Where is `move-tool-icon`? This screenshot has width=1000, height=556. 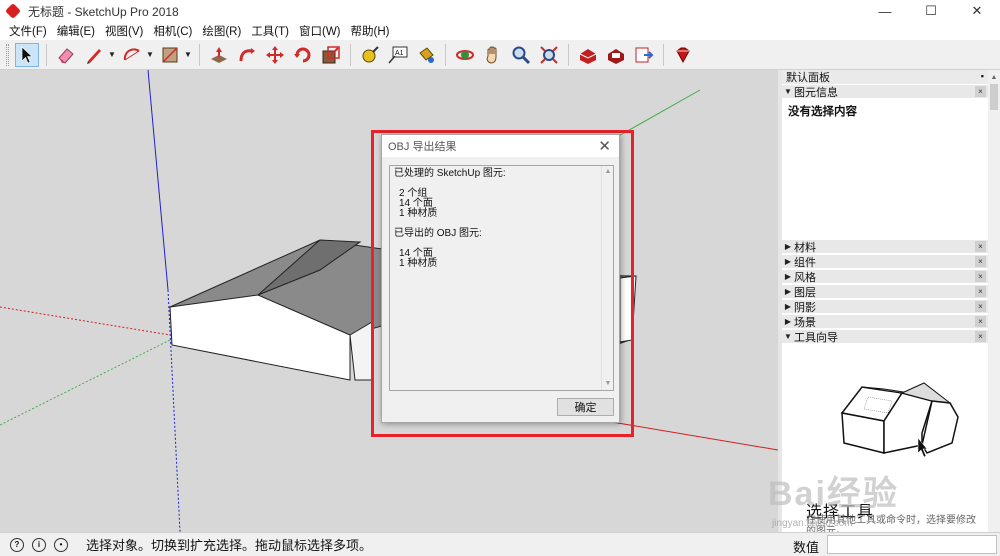 move-tool-icon is located at coordinates (275, 55).